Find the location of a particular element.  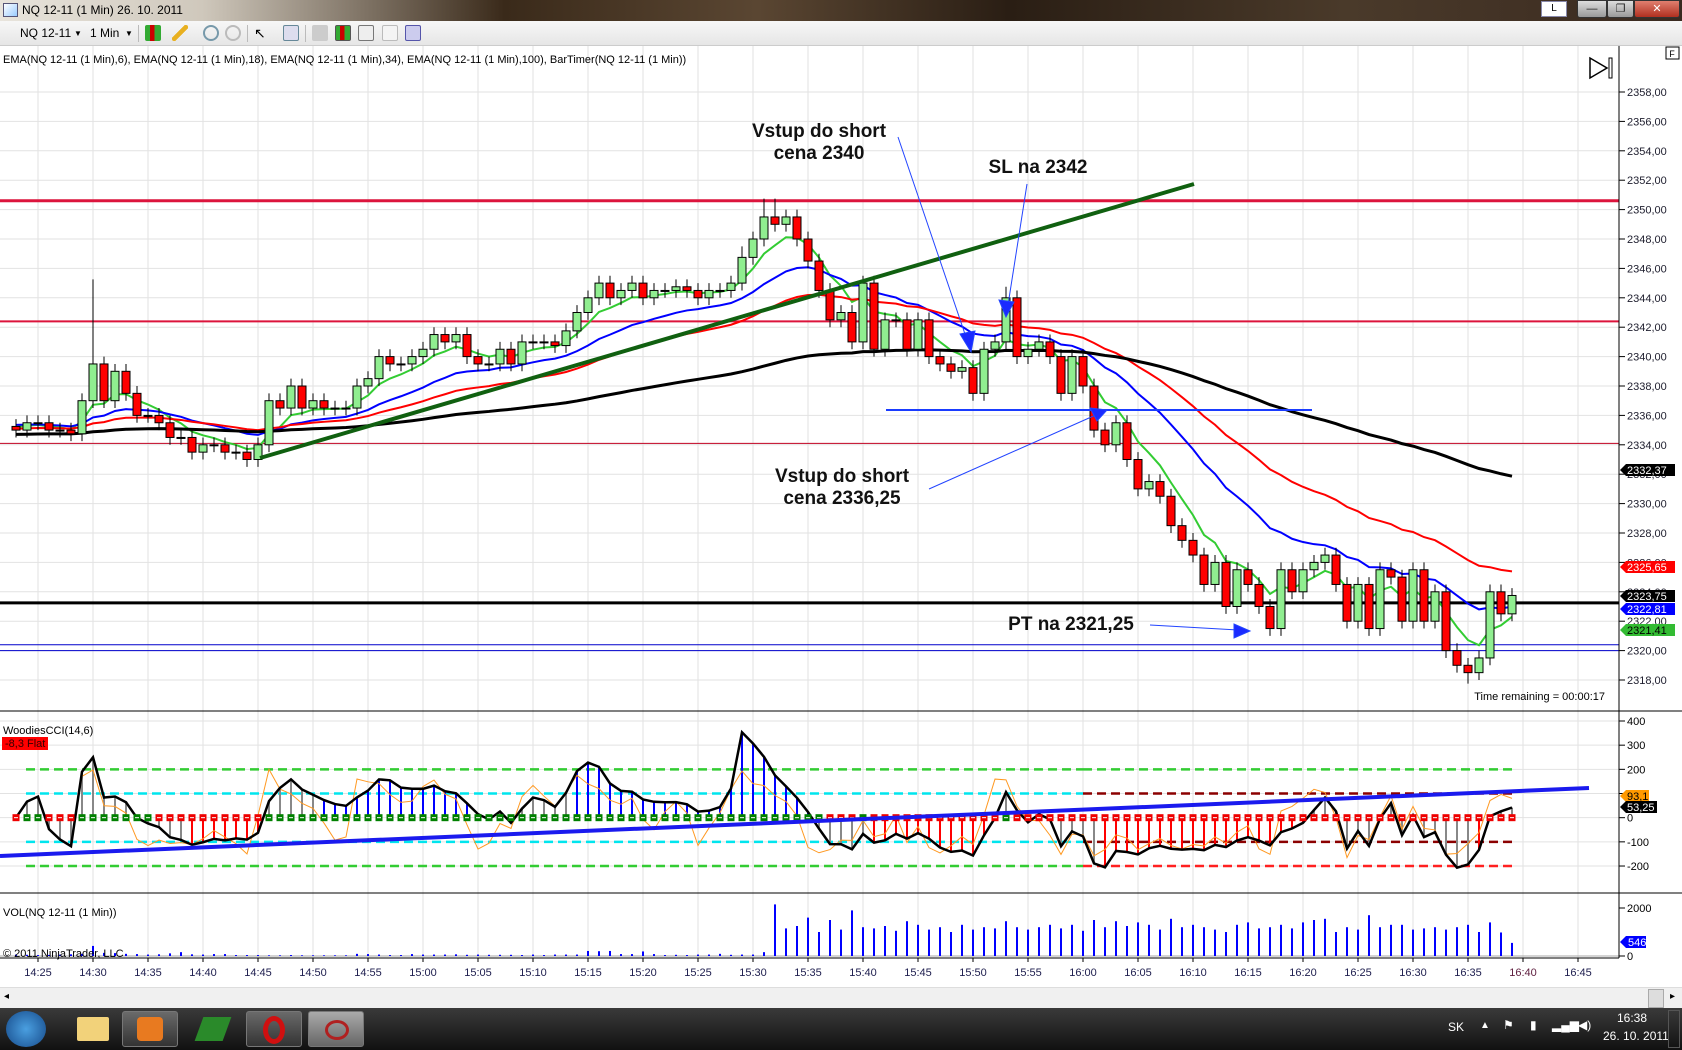

x-tick-label: 14:50 is located at coordinates (313, 973).